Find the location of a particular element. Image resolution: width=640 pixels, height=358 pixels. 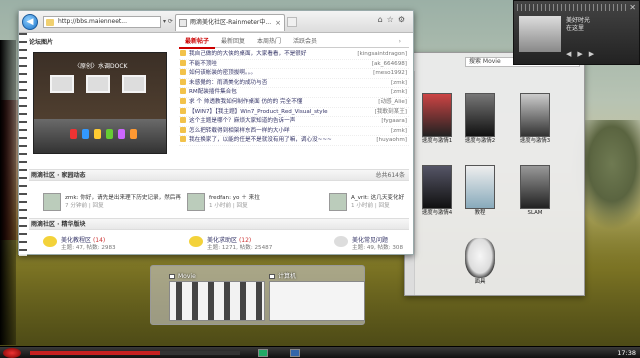

forum-images-panel: 论坛图片 〈原创〉水调DOCK is located at coordinates (101, 96).